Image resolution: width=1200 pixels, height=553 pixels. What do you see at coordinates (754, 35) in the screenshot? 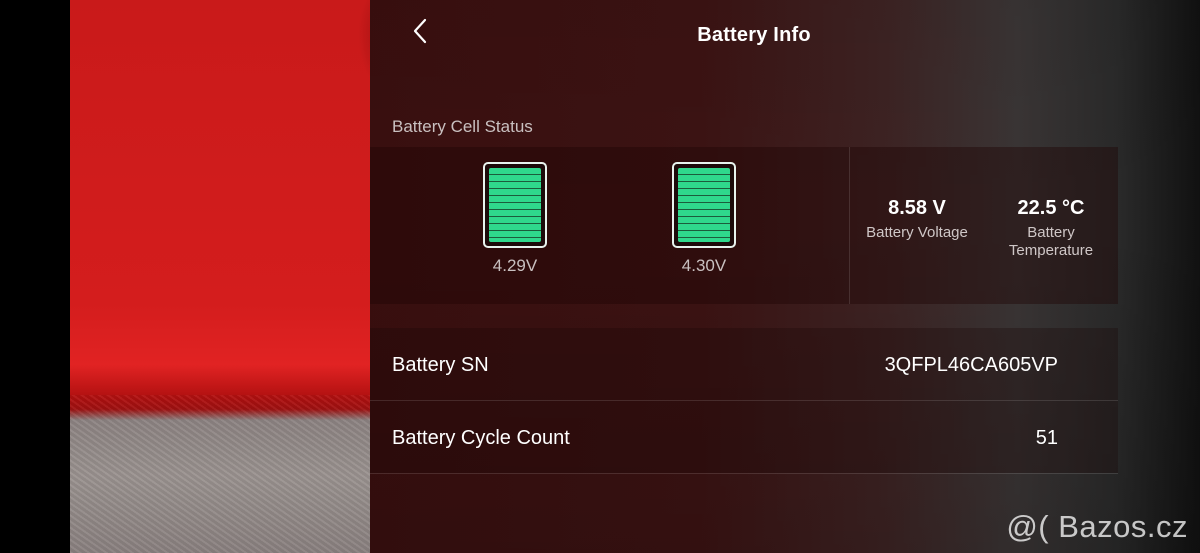
I see `page-title: Battery Info` at bounding box center [754, 35].